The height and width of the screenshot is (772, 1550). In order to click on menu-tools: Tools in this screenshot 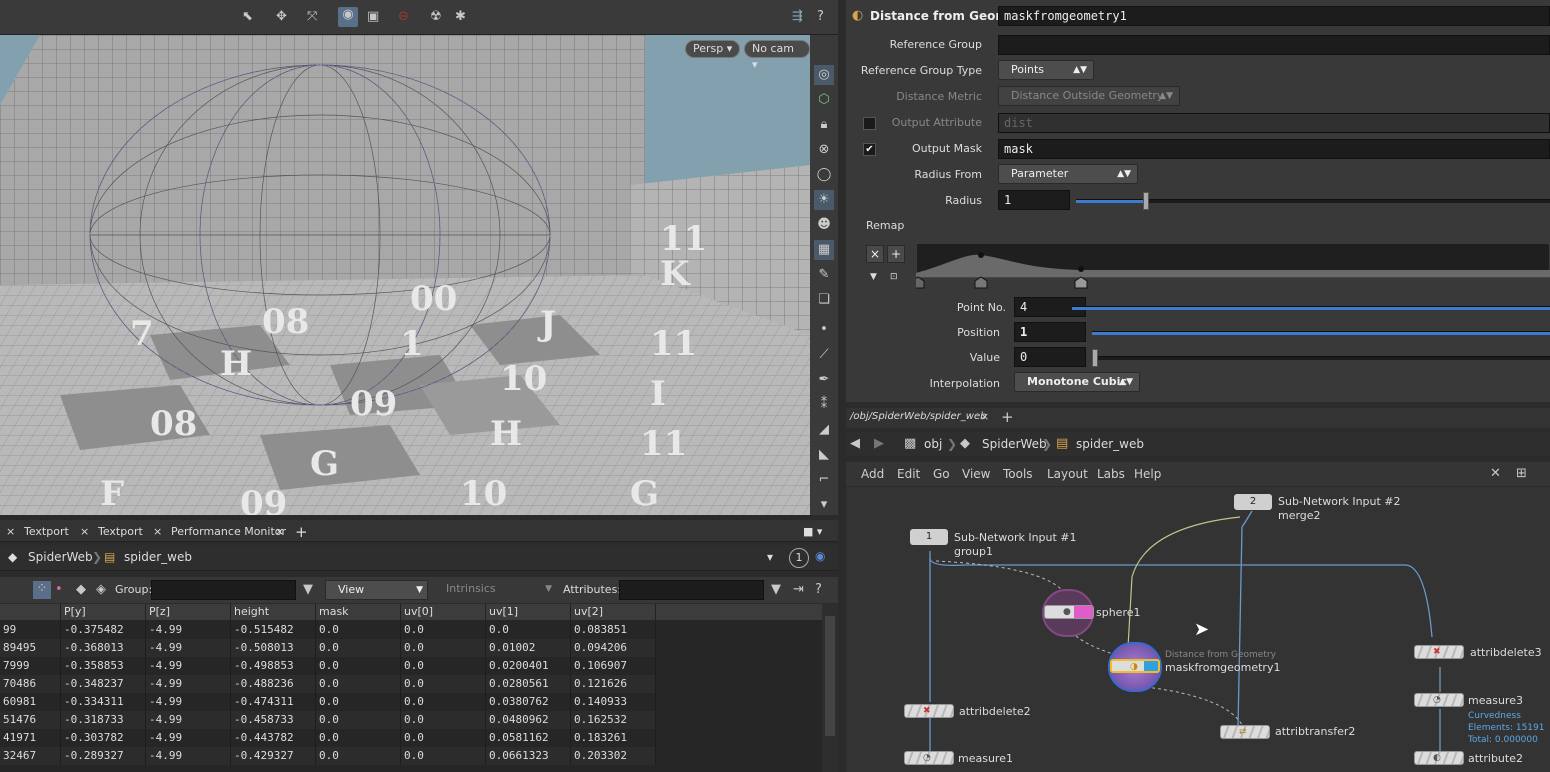, I will do `click(1018, 474)`.